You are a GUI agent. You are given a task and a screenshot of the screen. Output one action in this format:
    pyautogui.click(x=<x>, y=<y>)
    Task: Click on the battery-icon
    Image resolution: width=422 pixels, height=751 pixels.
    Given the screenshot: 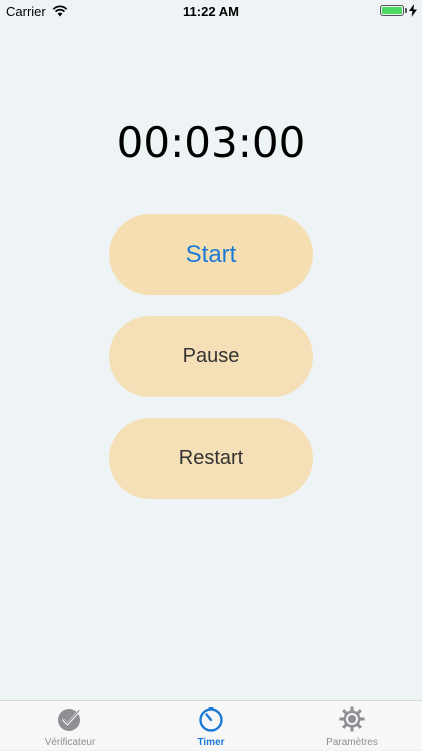 What is the action you would take?
    pyautogui.click(x=392, y=10)
    